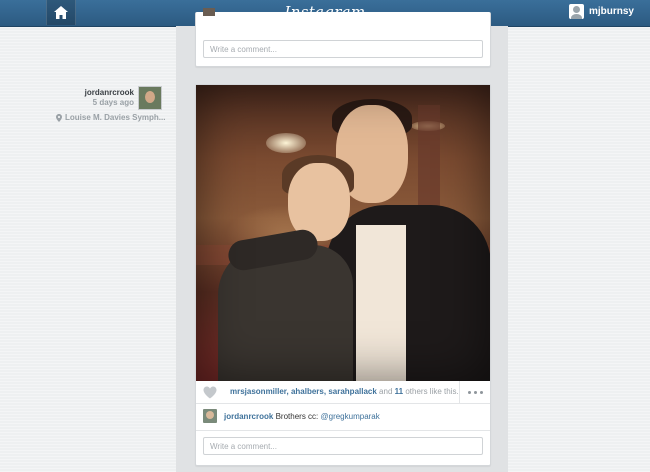 Image resolution: width=650 pixels, height=472 pixels. Describe the element at coordinates (350, 416) in the screenshot. I see `caption-mention: @gregkumparak` at that location.